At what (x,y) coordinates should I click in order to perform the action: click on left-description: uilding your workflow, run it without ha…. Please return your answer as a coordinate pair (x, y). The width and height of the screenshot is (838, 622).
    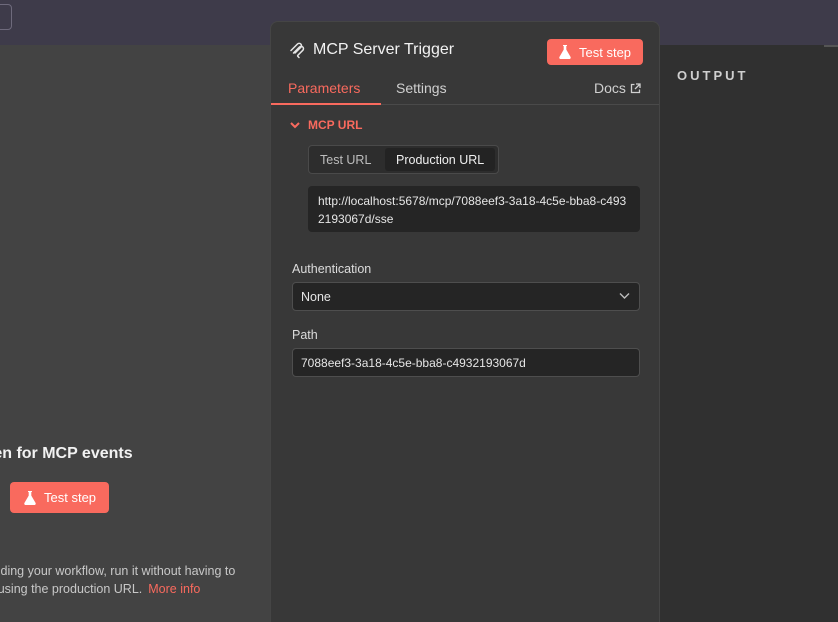
    Looking at the image, I should click on (139, 580).